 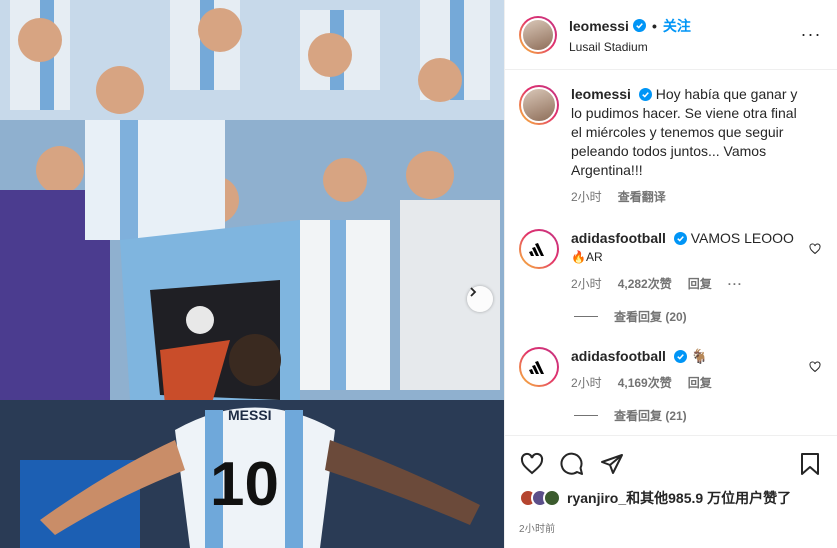 What do you see at coordinates (480, 299) in the screenshot?
I see `next-photo-button` at bounding box center [480, 299].